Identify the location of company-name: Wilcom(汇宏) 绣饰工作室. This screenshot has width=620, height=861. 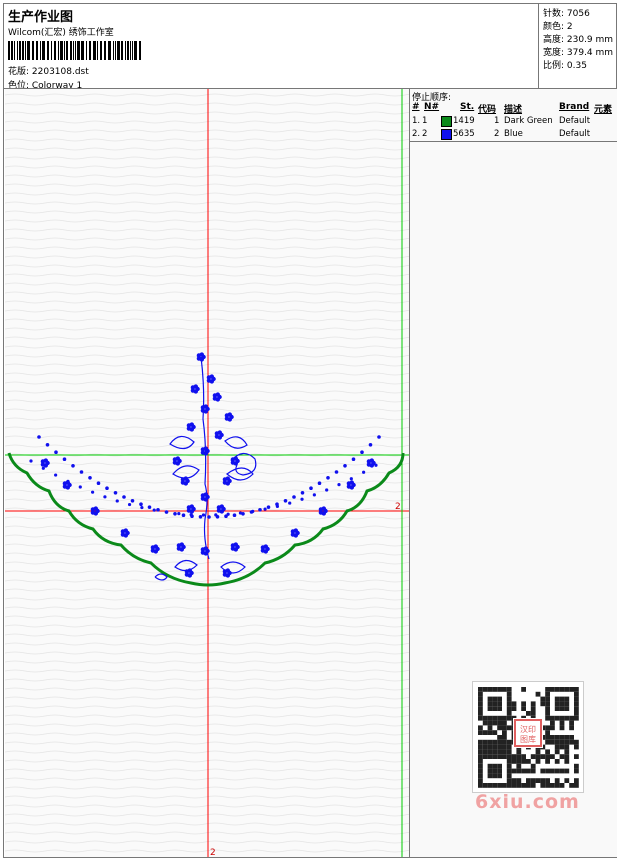
(61, 33).